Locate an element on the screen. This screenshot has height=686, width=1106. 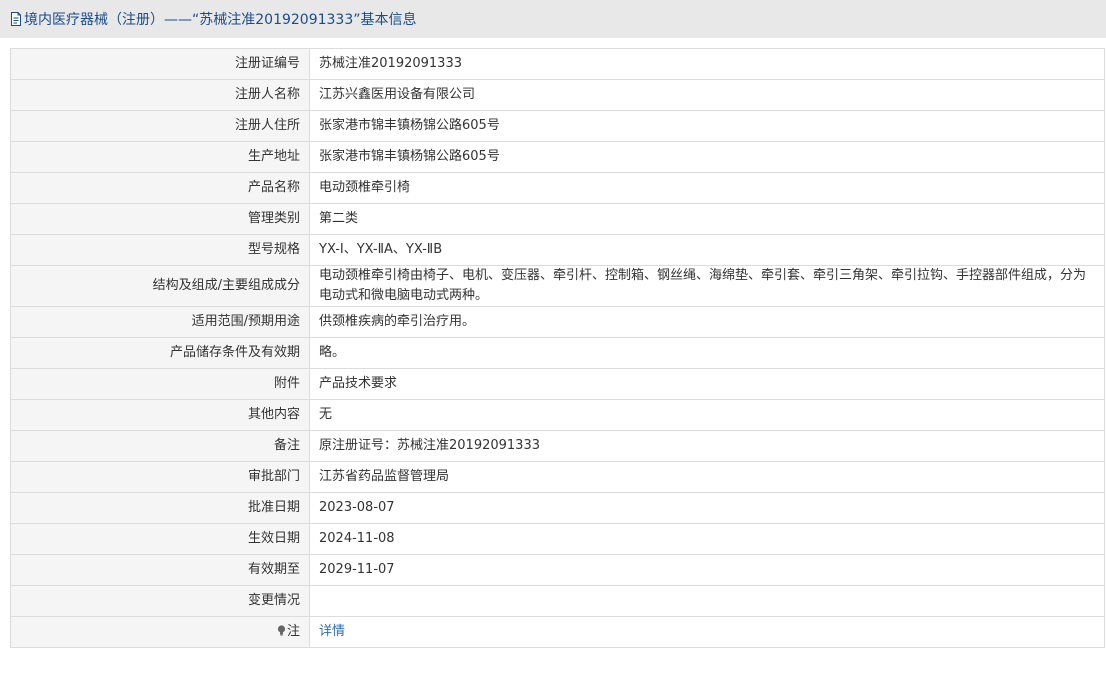
page-header: 境内医疗器械（注册）——“苏械注准20192091333”基本信息 is located at coordinates (553, 19).